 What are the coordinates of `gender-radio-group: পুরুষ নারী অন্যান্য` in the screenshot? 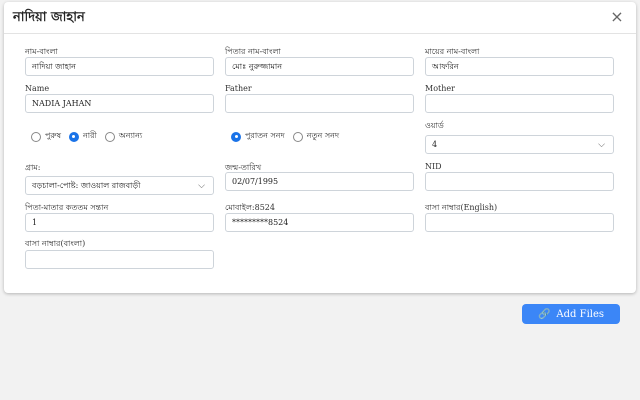 It's located at (90, 136).